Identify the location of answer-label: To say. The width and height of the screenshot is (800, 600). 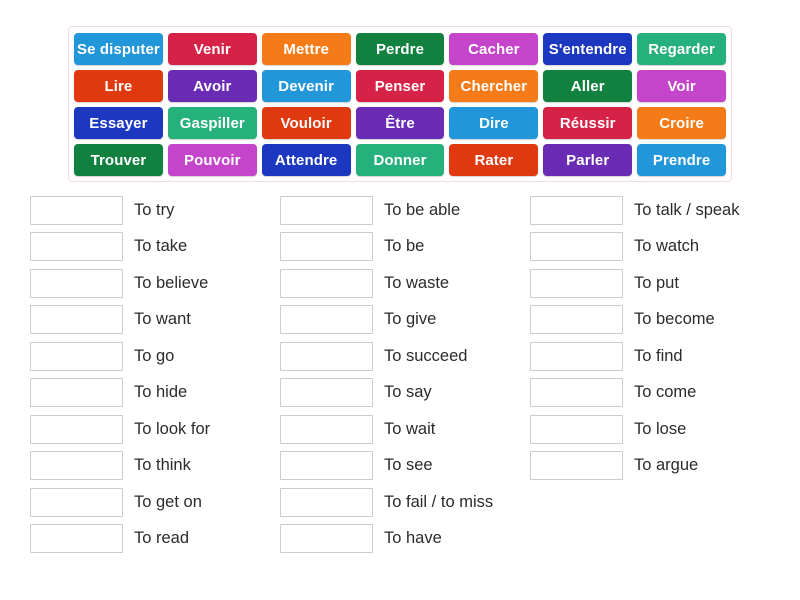
(408, 392).